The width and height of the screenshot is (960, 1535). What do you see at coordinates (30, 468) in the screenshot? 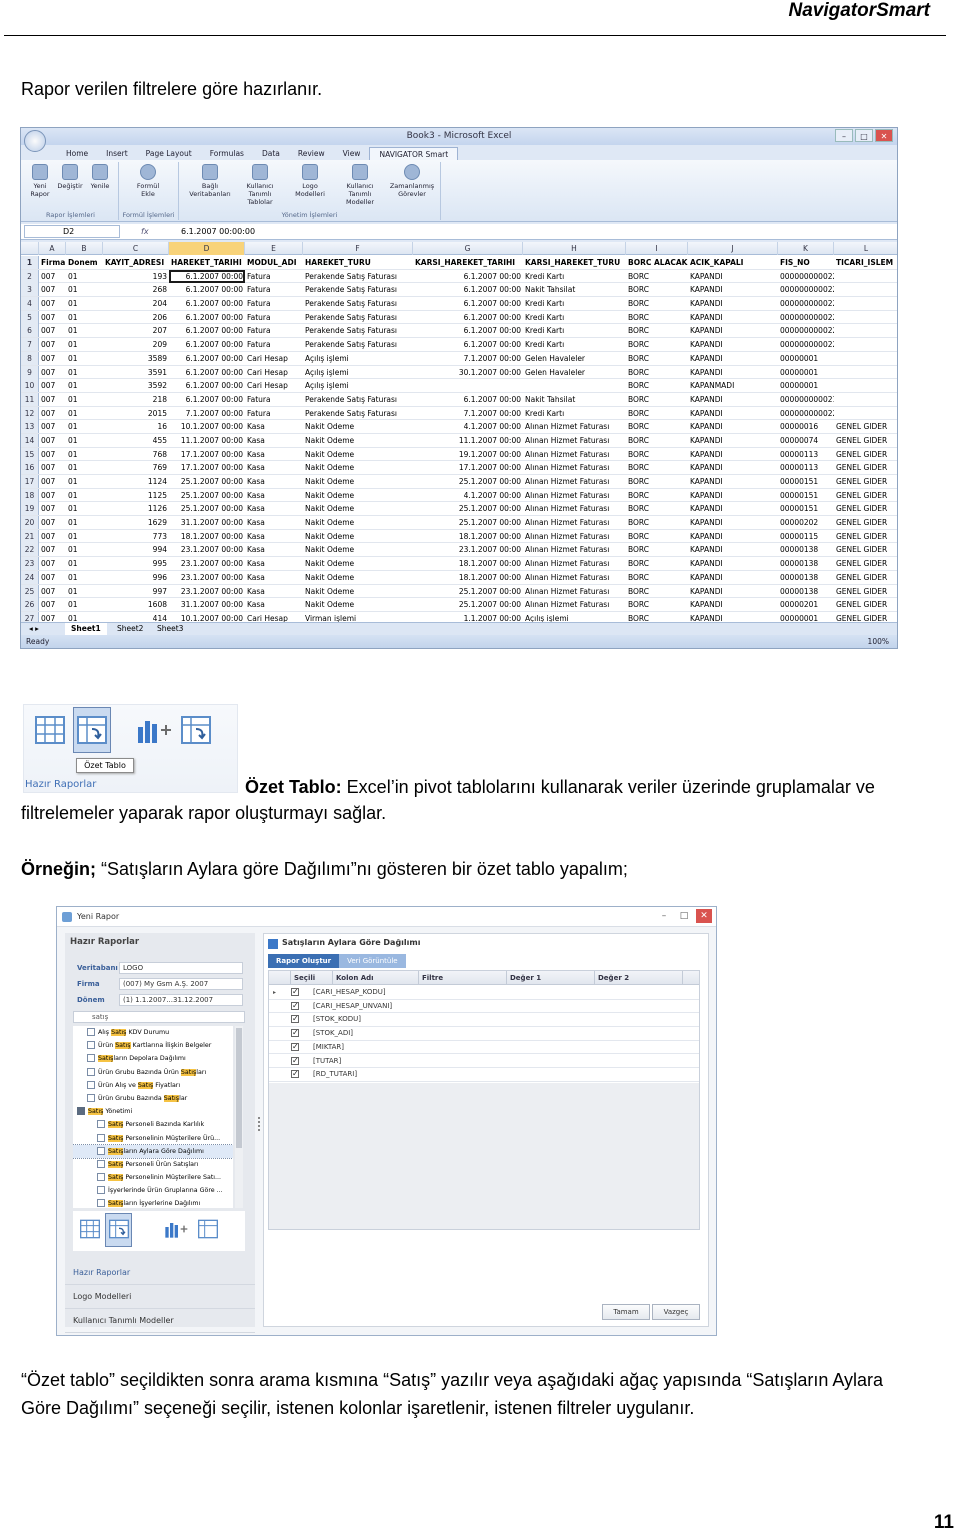
I see `row-number: 16` at bounding box center [30, 468].